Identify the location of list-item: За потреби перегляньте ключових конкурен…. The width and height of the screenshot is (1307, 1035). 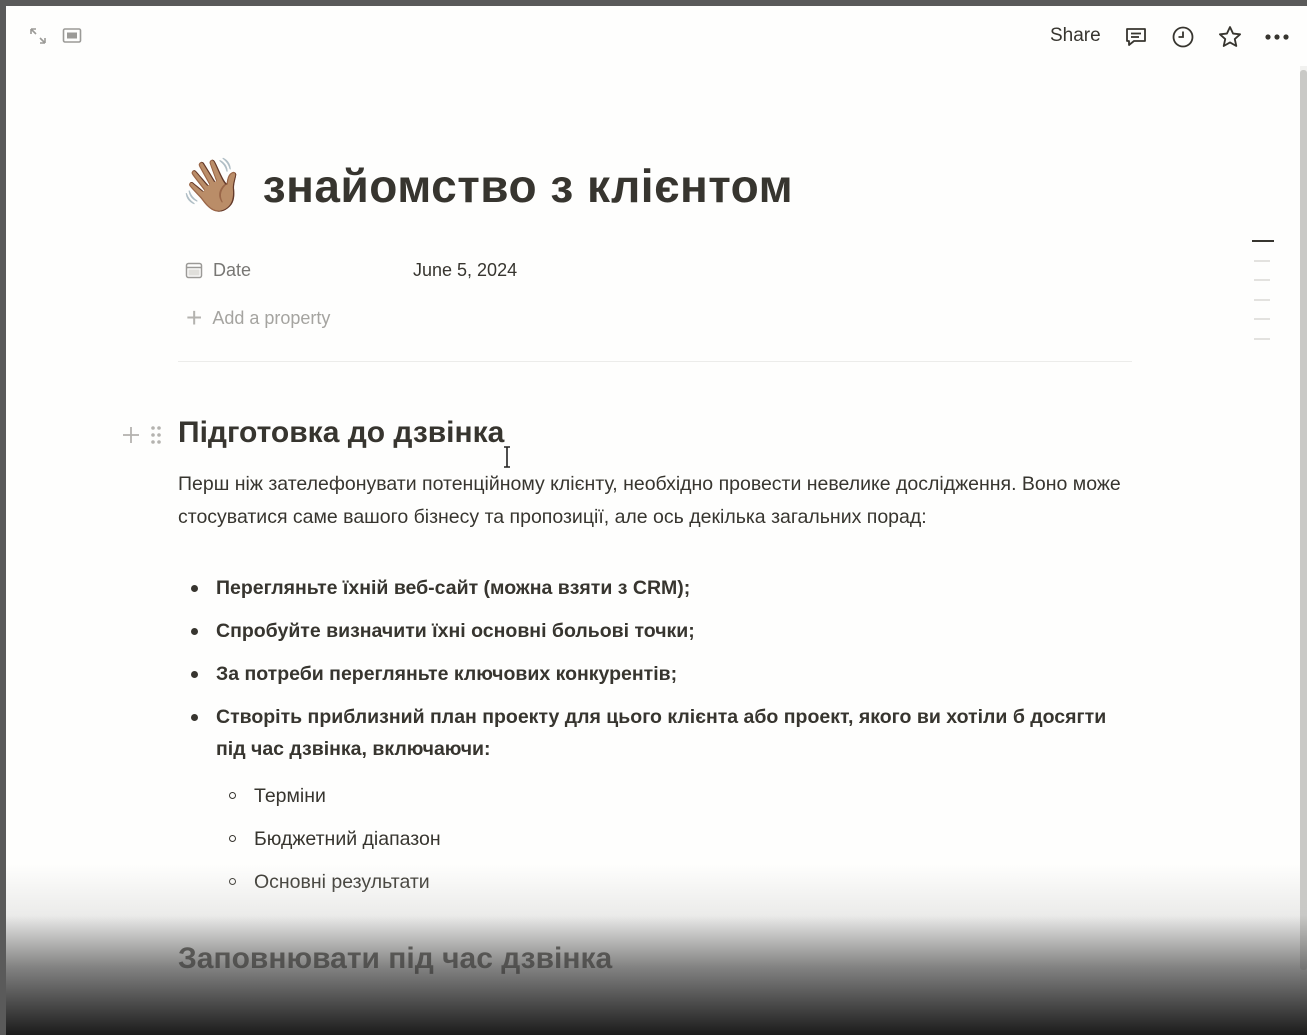
(653, 674).